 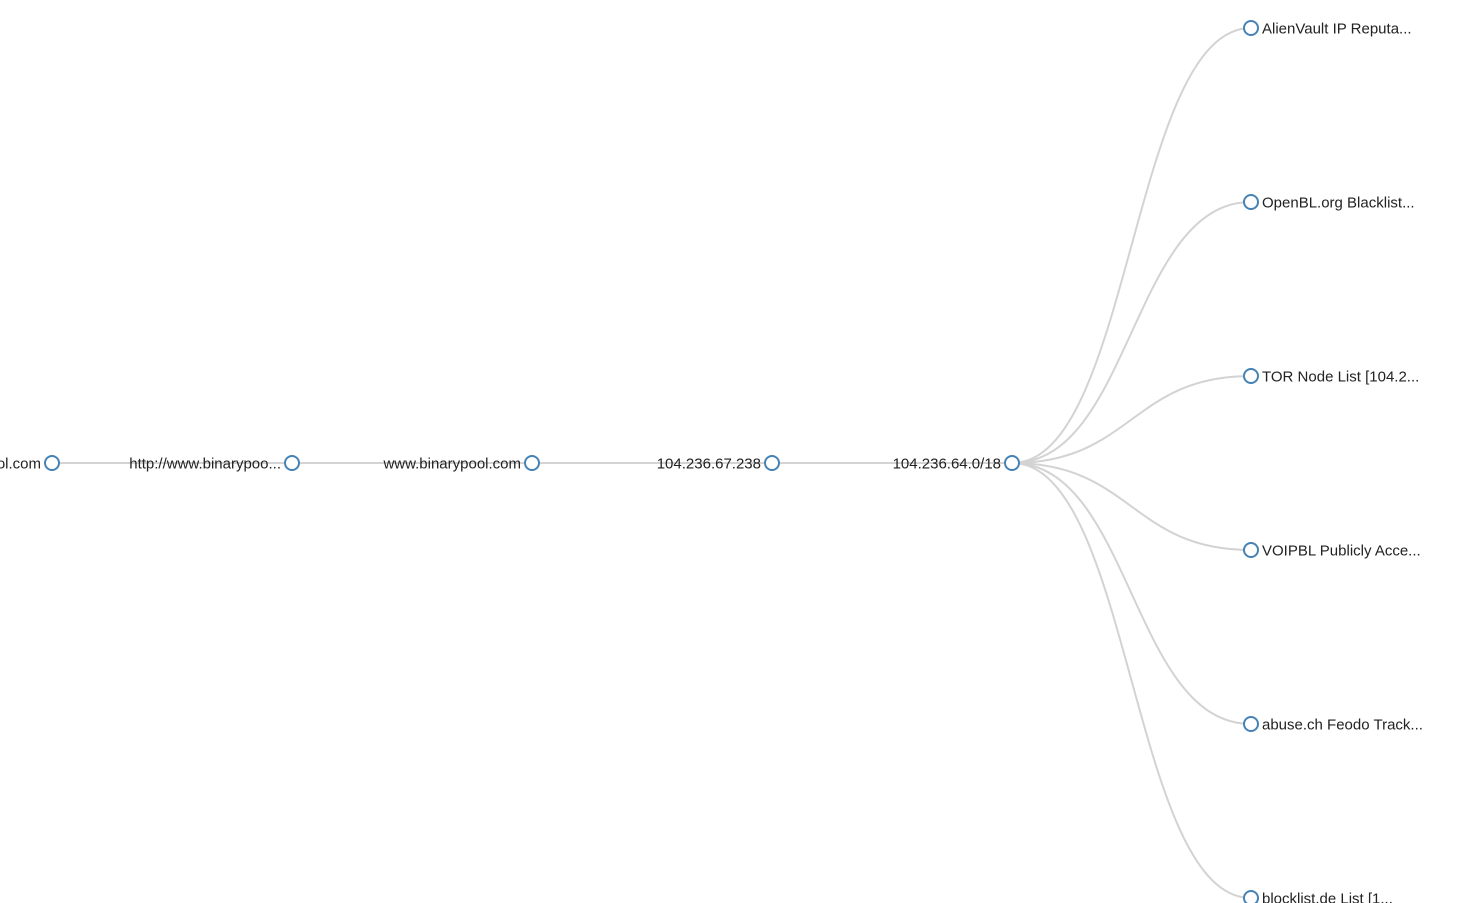 What do you see at coordinates (1131, 506) in the screenshot?
I see `tree-link-feed-voipbl` at bounding box center [1131, 506].